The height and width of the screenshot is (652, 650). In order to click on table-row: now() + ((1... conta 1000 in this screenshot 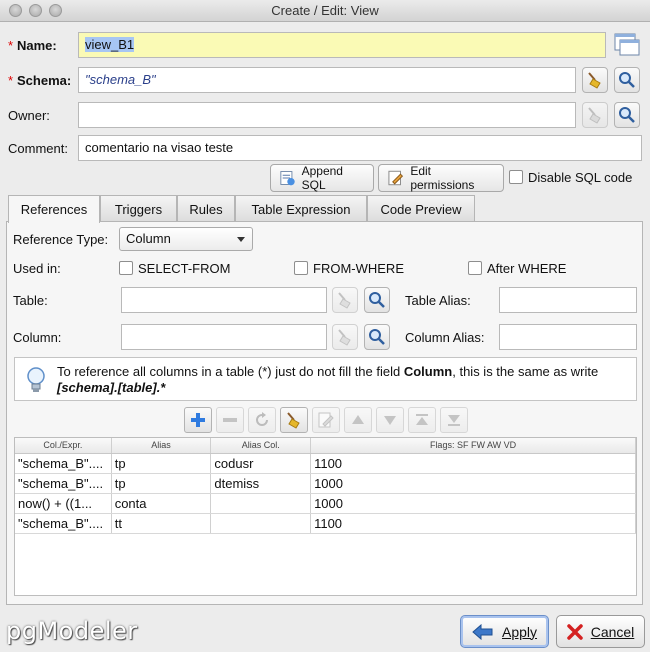, I will do `click(325, 504)`.